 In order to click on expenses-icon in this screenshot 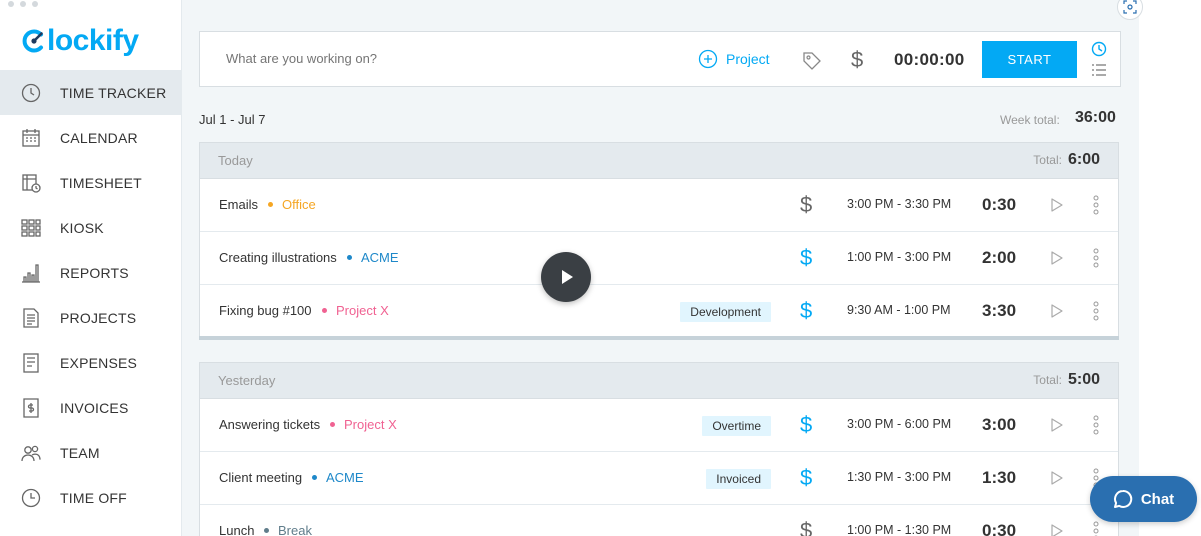, I will do `click(31, 363)`.